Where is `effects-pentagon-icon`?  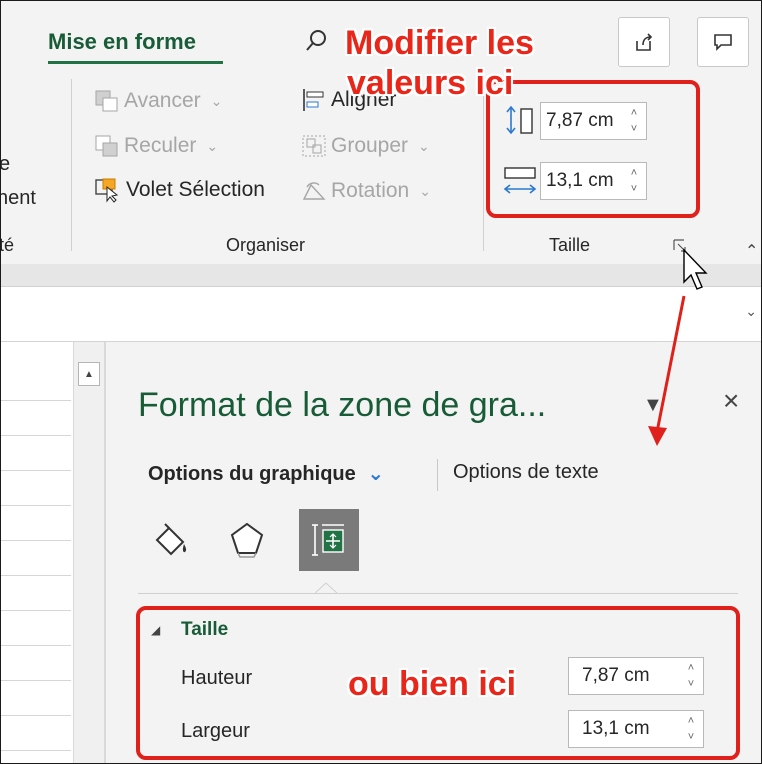
effects-pentagon-icon is located at coordinates (247, 540).